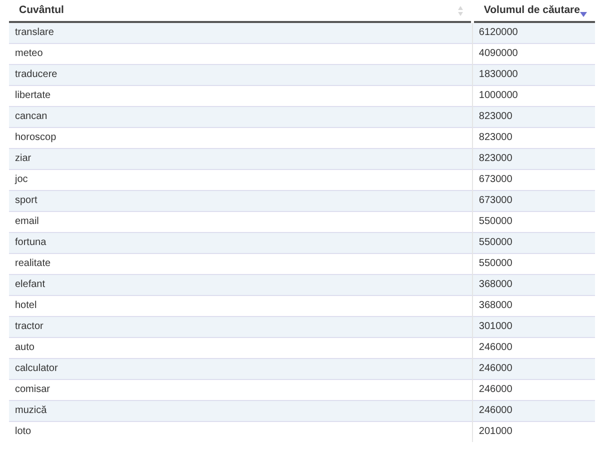 This screenshot has height=464, width=605. Describe the element at coordinates (31, 410) in the screenshot. I see `table-cell: muzică` at that location.